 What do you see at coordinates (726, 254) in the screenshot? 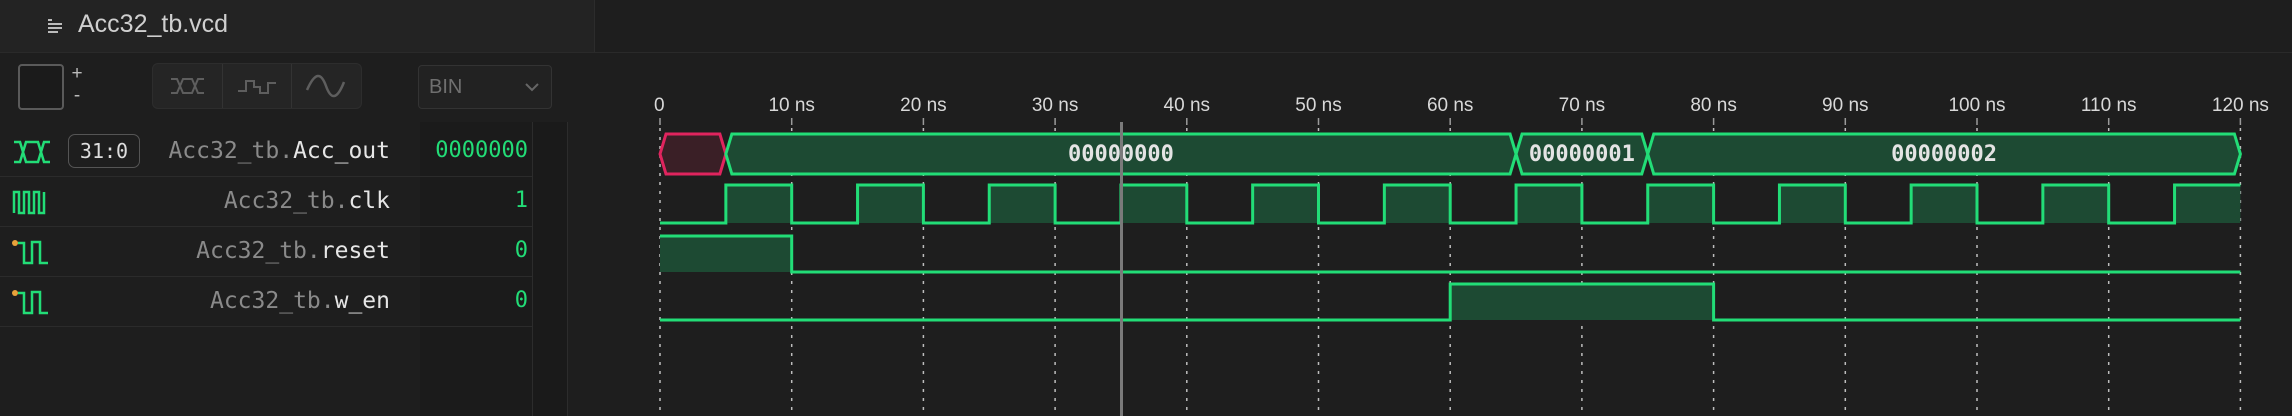
I see `reset-high-fill` at bounding box center [726, 254].